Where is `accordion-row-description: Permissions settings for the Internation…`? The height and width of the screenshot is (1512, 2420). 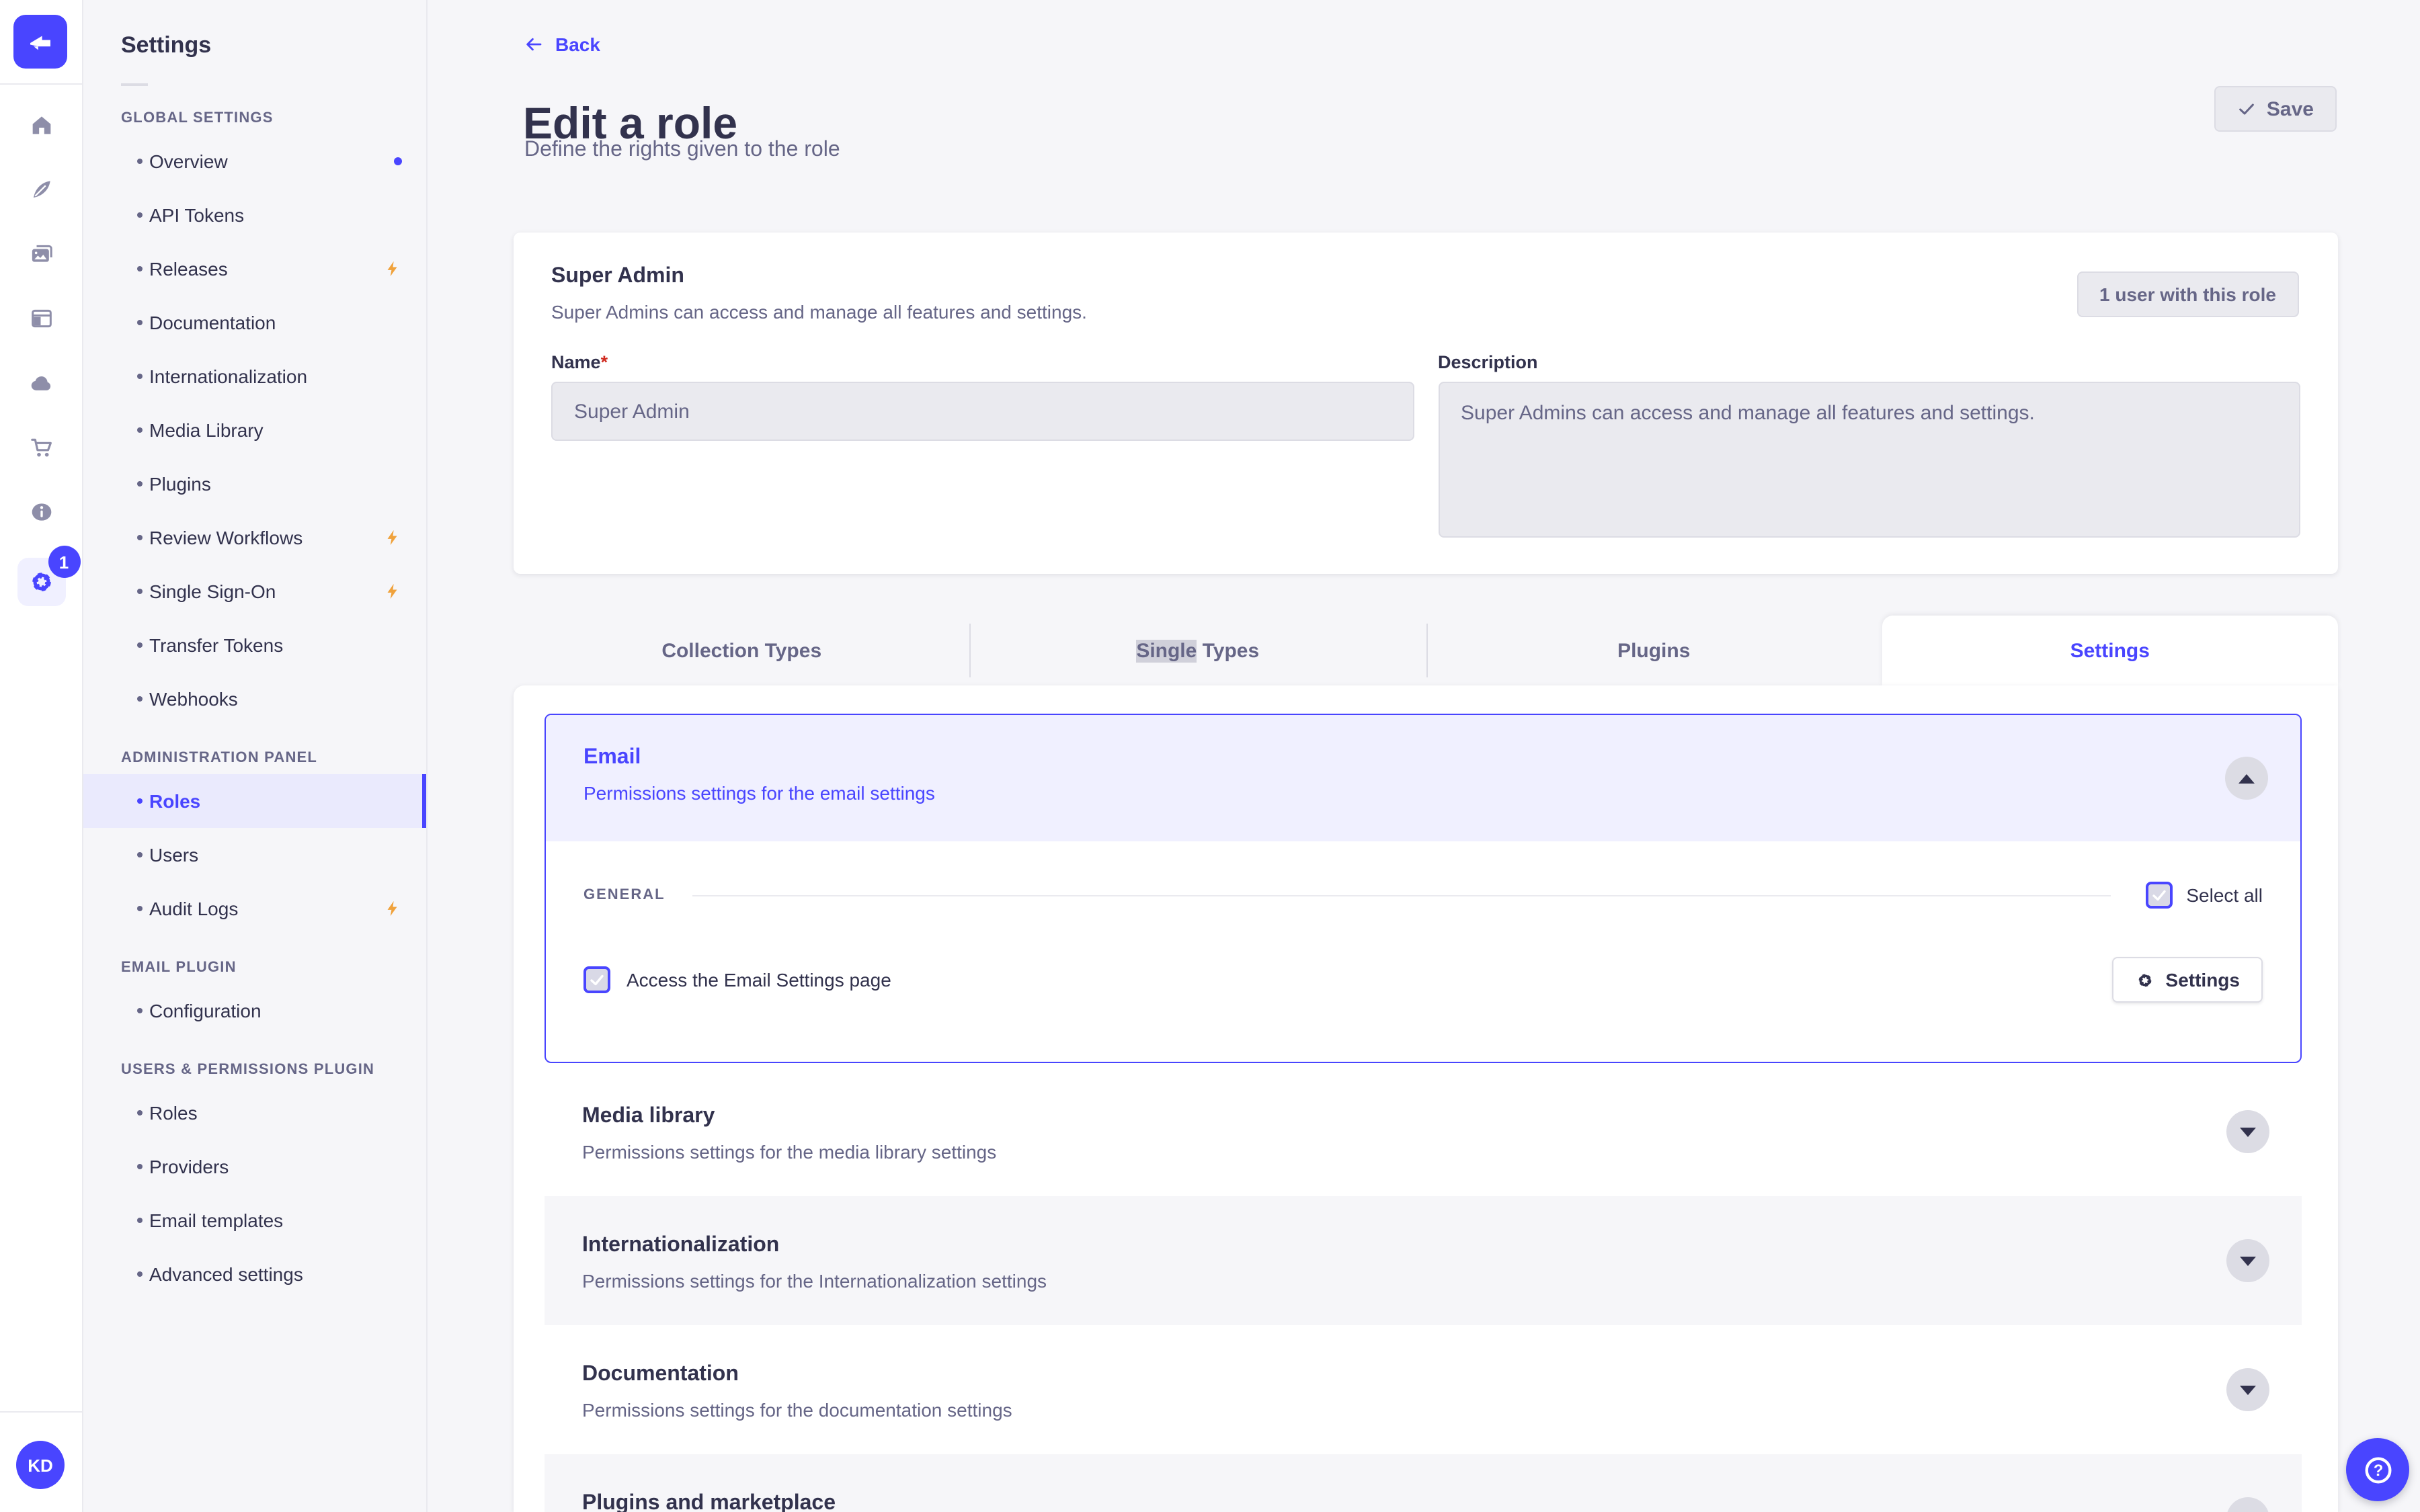
accordion-row-description: Permissions settings for the Internation… is located at coordinates (814, 1281).